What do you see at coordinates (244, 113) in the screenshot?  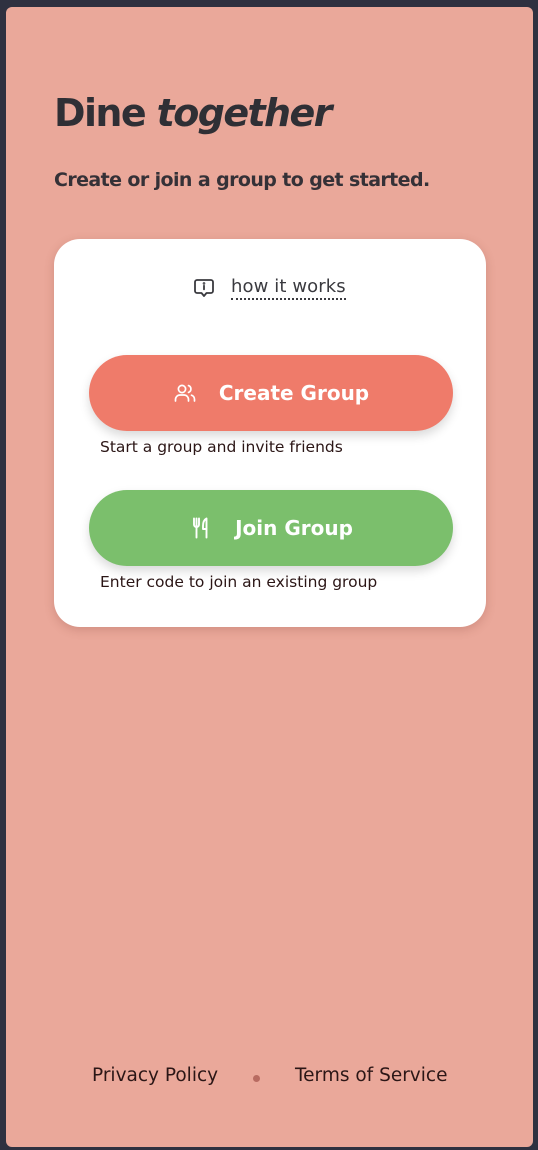 I see `title-emphasis: together` at bounding box center [244, 113].